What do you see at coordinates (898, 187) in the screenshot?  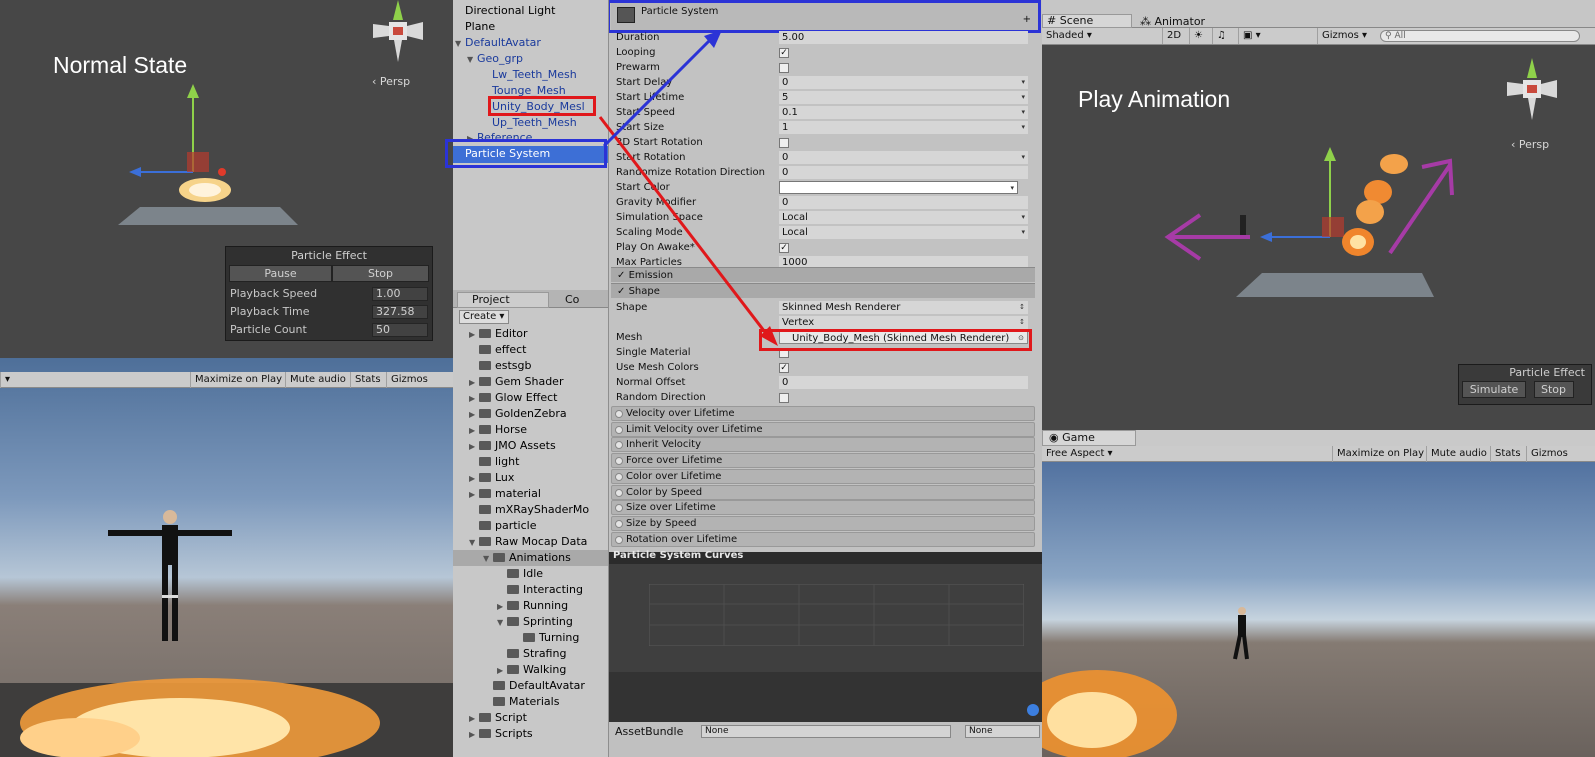 I see `inspector-field: ▾` at bounding box center [898, 187].